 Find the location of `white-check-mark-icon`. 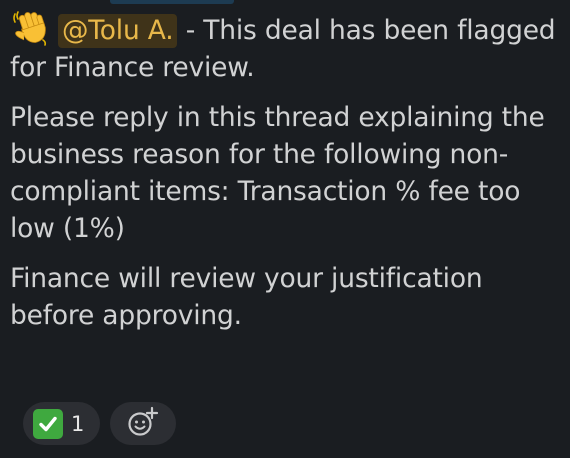

white-check-mark-icon is located at coordinates (48, 423).